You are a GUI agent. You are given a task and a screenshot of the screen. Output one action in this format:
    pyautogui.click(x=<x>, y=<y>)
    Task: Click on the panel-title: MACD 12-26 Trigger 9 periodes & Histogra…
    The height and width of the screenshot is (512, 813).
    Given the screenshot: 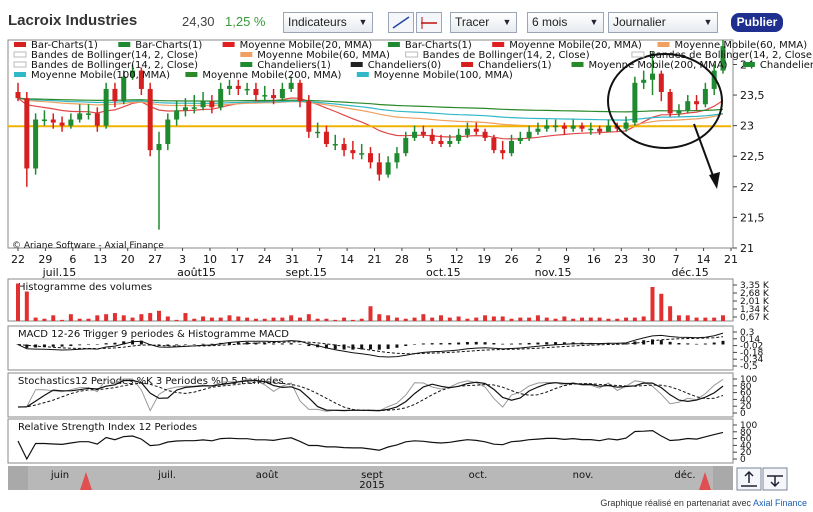 What is the action you would take?
    pyautogui.click(x=153, y=334)
    